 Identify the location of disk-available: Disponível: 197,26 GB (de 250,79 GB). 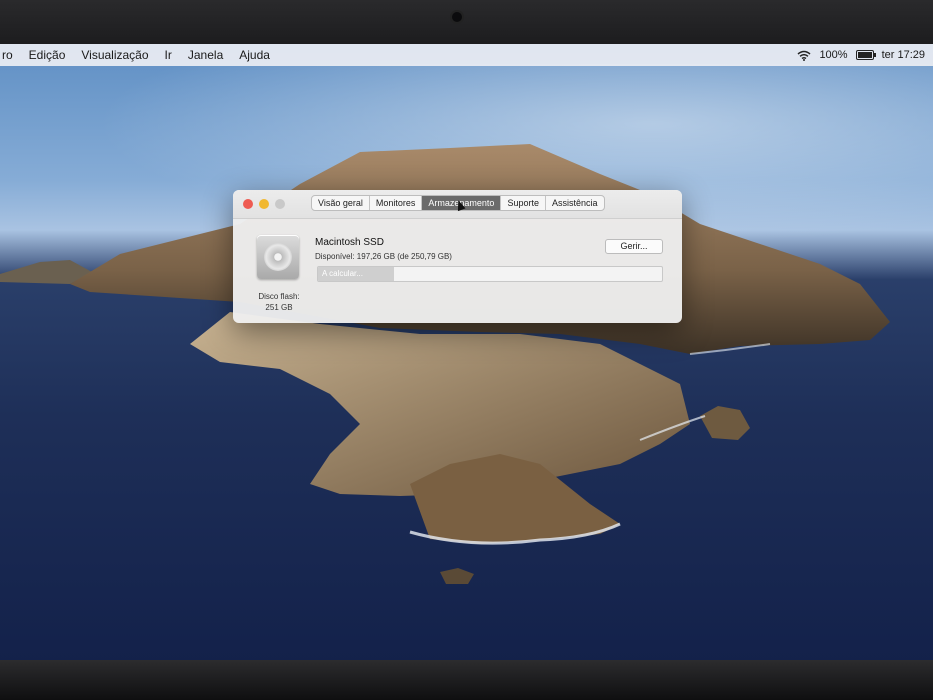
(383, 256).